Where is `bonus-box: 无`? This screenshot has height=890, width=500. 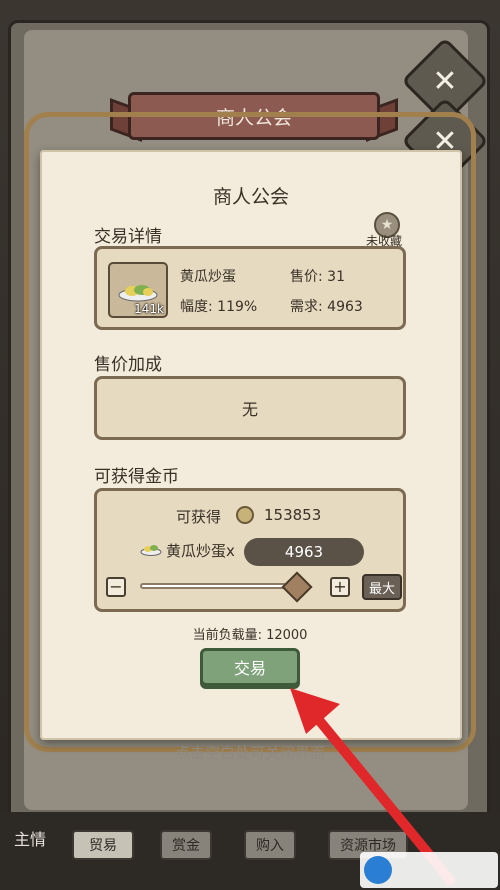 bonus-box: 无 is located at coordinates (250, 408).